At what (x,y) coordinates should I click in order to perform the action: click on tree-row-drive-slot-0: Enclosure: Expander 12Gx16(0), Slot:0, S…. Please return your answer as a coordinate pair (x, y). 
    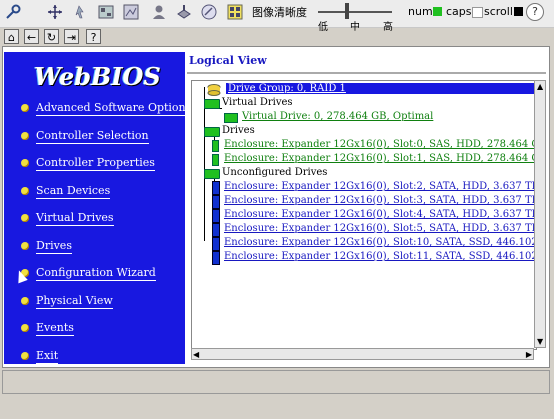
    Looking at the image, I should click on (374, 145).